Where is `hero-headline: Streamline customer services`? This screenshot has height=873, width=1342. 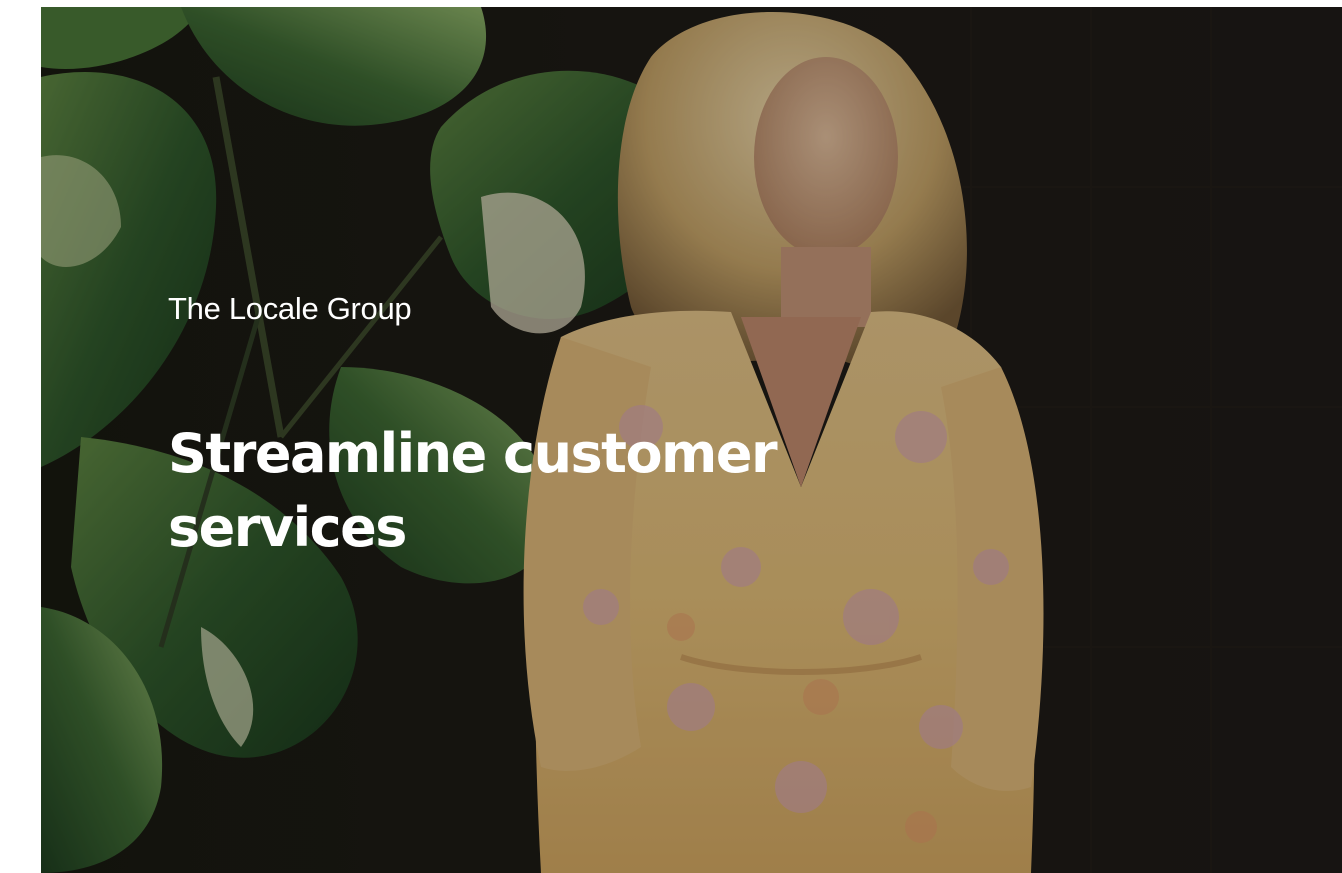 hero-headline: Streamline customer services is located at coordinates (473, 490).